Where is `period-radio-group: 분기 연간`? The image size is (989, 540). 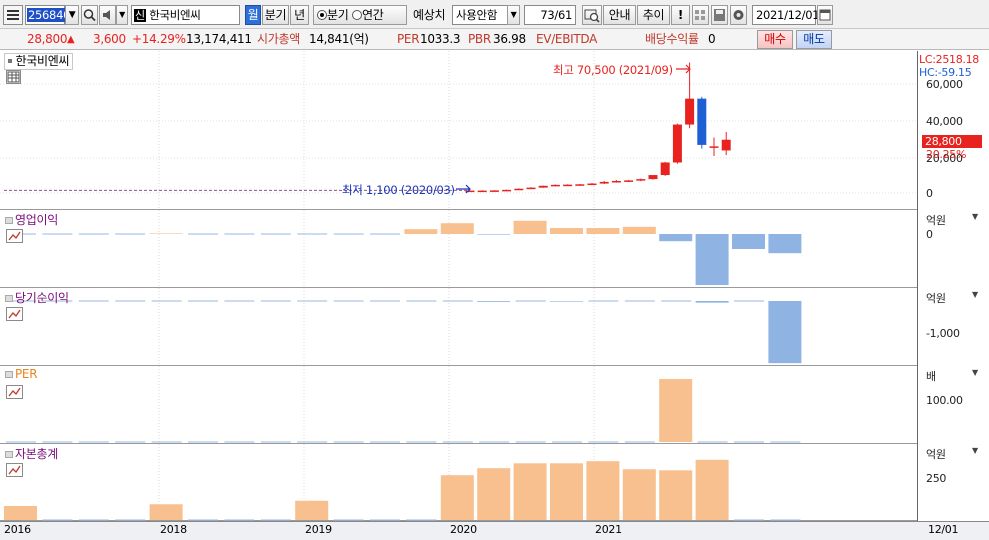 period-radio-group: 분기 연간 is located at coordinates (360, 15).